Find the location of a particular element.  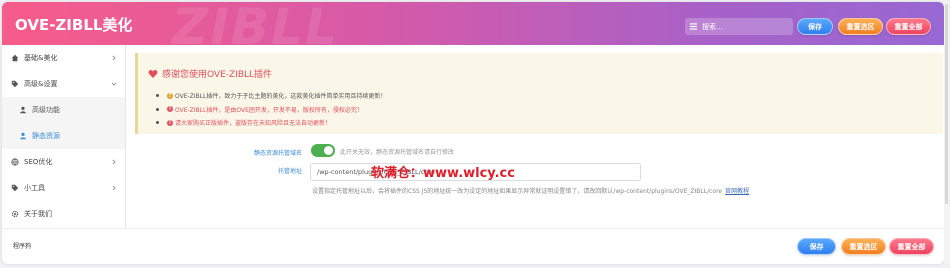

heart-icon is located at coordinates (153, 73).